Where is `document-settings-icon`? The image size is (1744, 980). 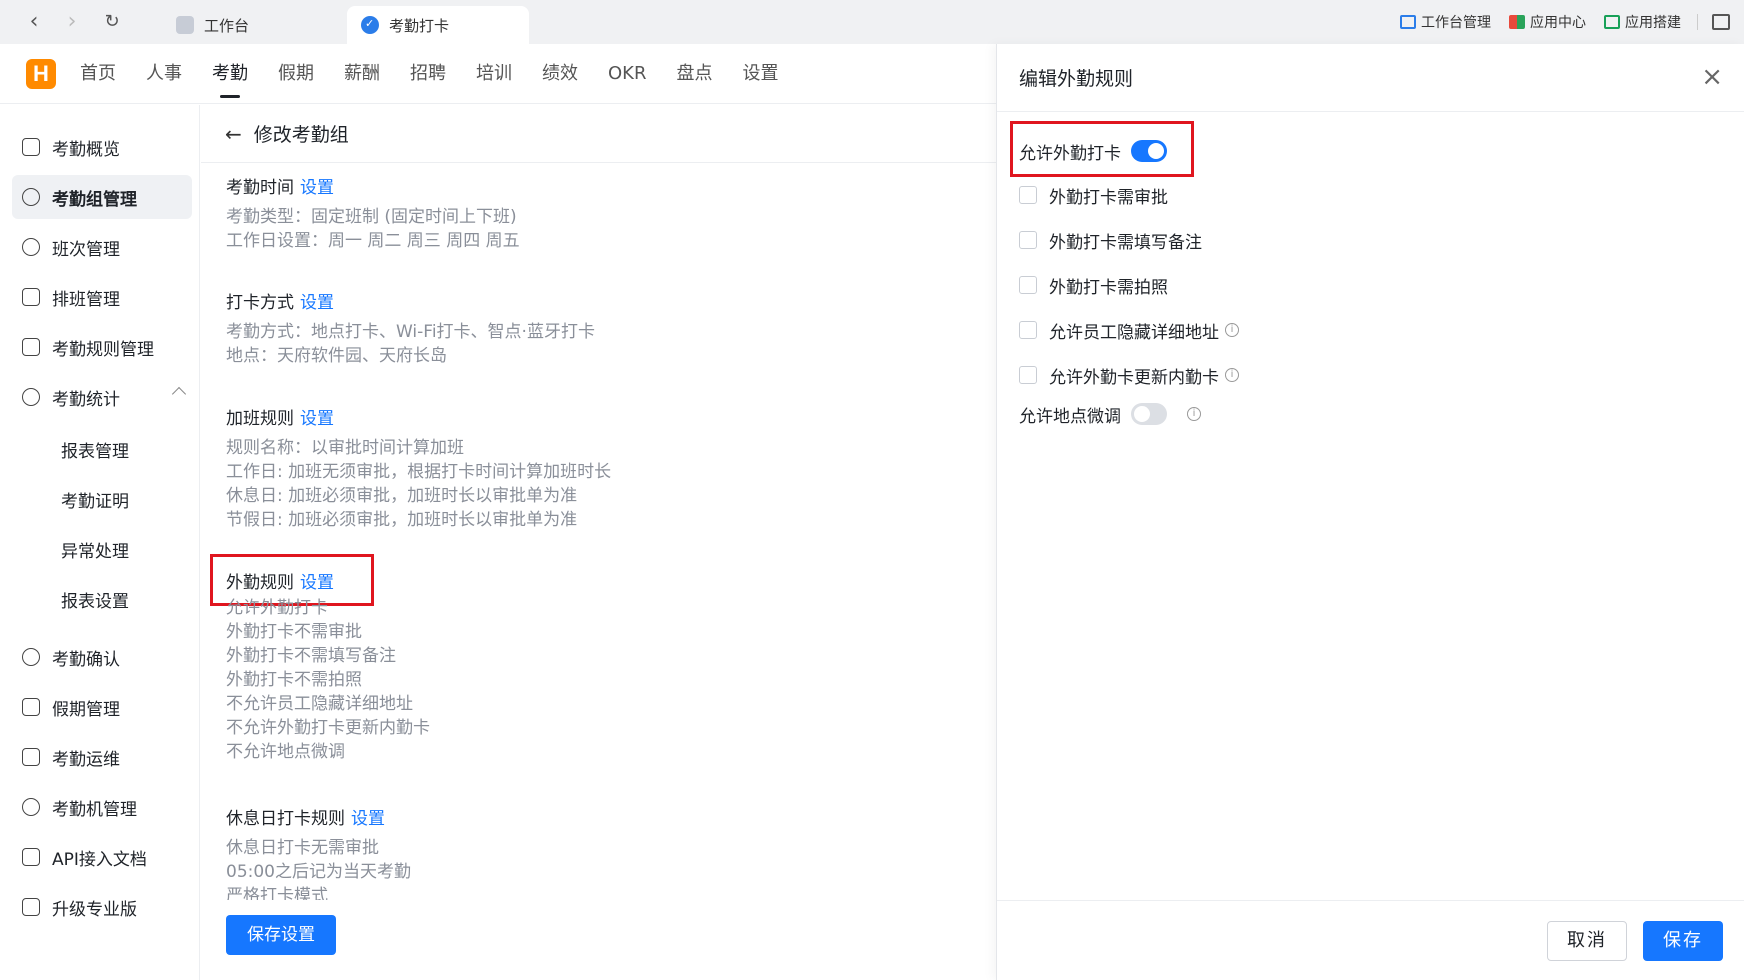 document-settings-icon is located at coordinates (31, 347).